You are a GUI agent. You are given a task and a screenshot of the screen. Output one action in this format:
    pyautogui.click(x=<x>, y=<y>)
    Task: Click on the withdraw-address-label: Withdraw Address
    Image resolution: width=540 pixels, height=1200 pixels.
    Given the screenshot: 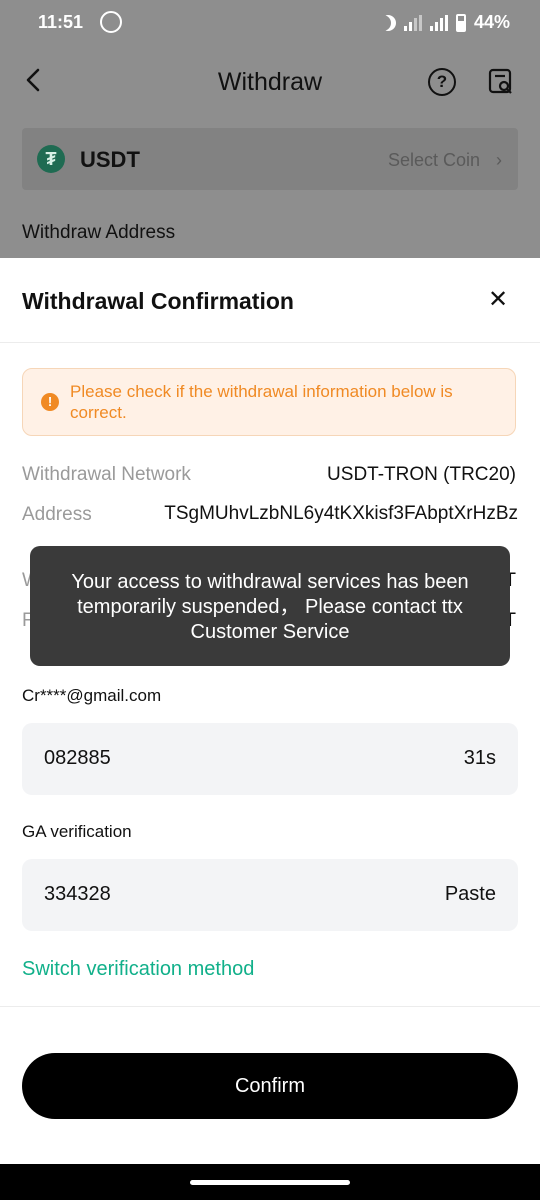 What is the action you would take?
    pyautogui.click(x=99, y=232)
    